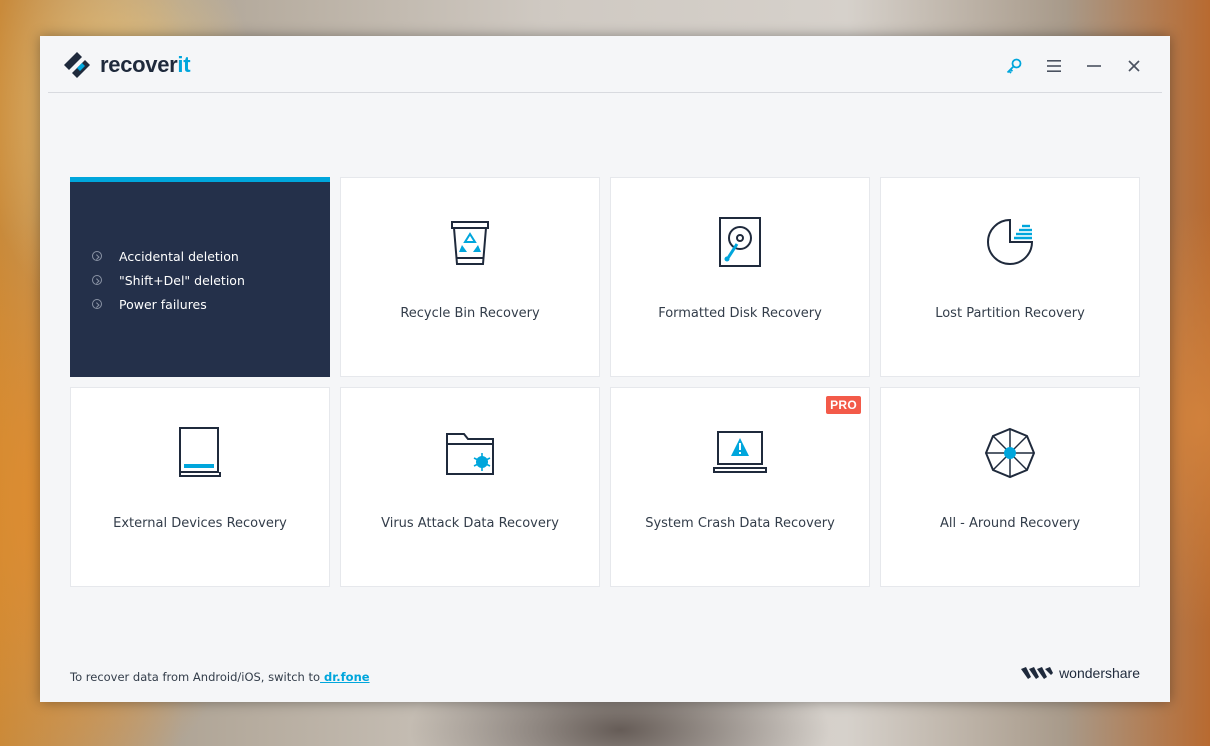 This screenshot has height=746, width=1210. I want to click on card-label: System Crash Data Recovery, so click(740, 523).